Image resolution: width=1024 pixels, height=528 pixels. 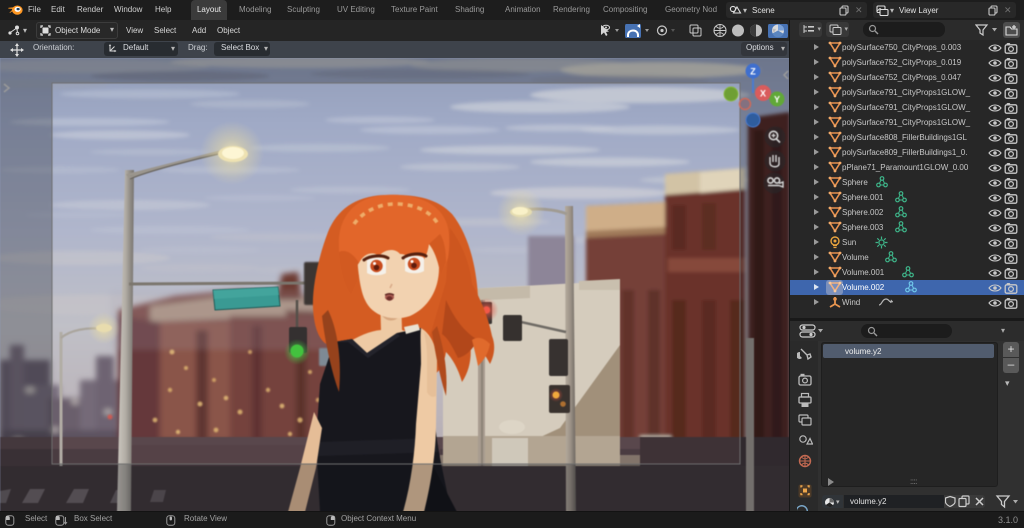 I want to click on svg-text: X, so click(x=763, y=94).